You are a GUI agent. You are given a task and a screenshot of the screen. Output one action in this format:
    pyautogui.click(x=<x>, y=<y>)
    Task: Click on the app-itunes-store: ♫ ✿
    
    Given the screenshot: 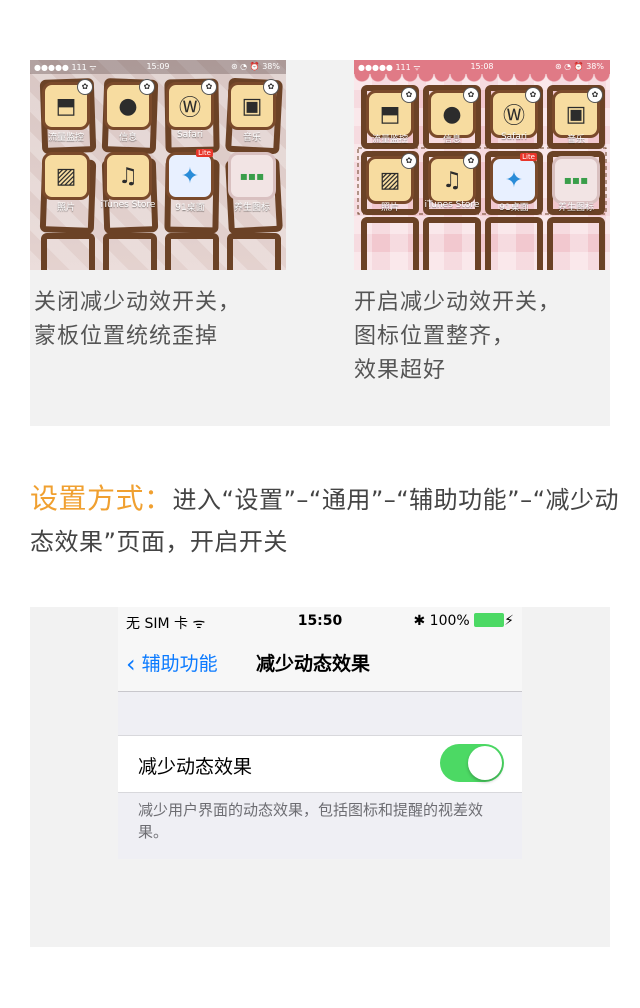 What is the action you would take?
    pyautogui.click(x=453, y=178)
    